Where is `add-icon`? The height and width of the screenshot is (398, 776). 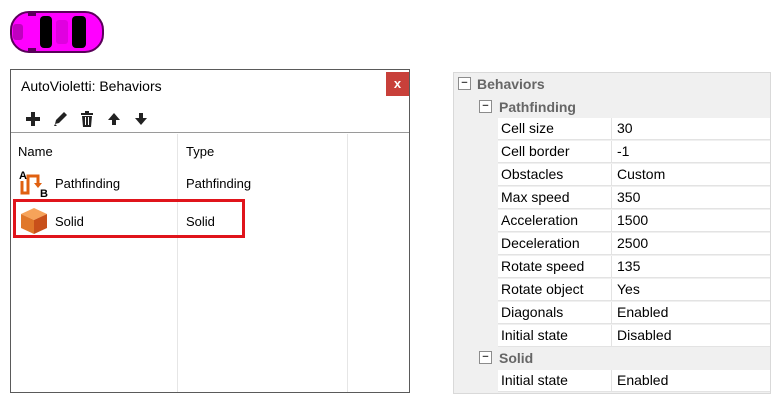 add-icon is located at coordinates (34, 119).